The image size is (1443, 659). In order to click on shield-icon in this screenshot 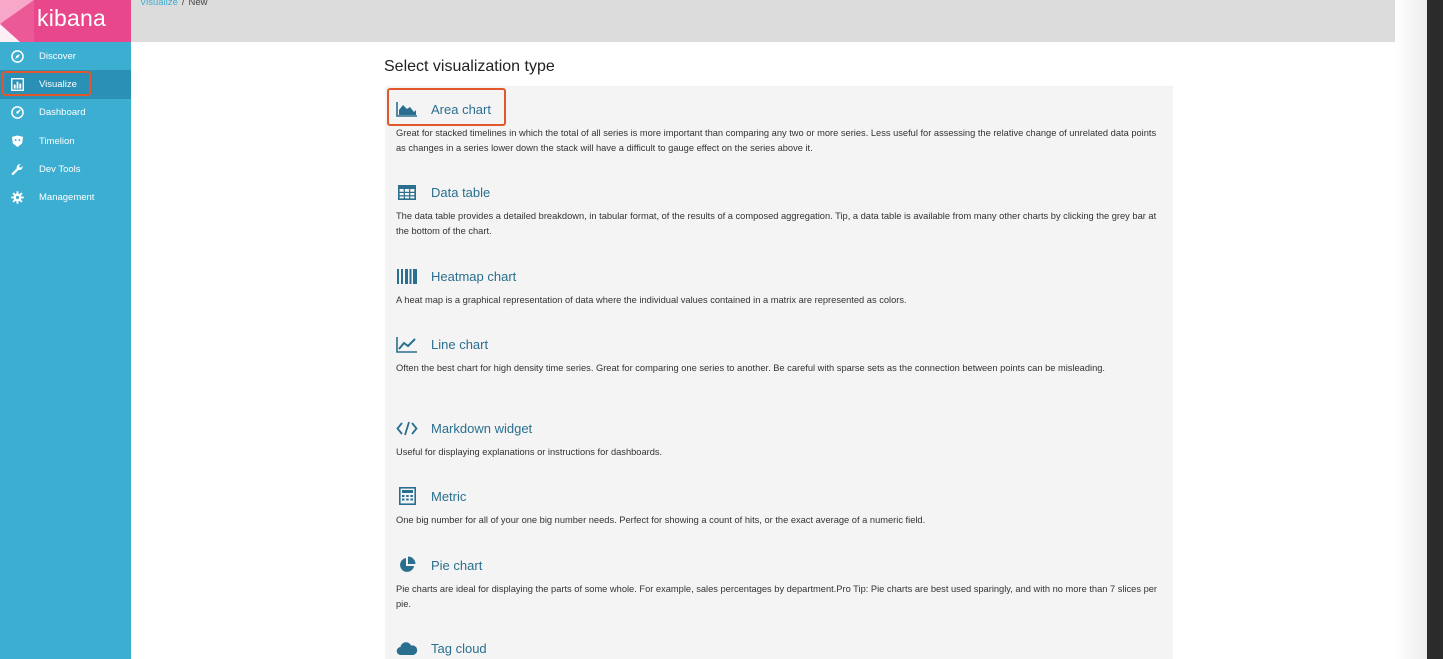, I will do `click(17, 141)`.